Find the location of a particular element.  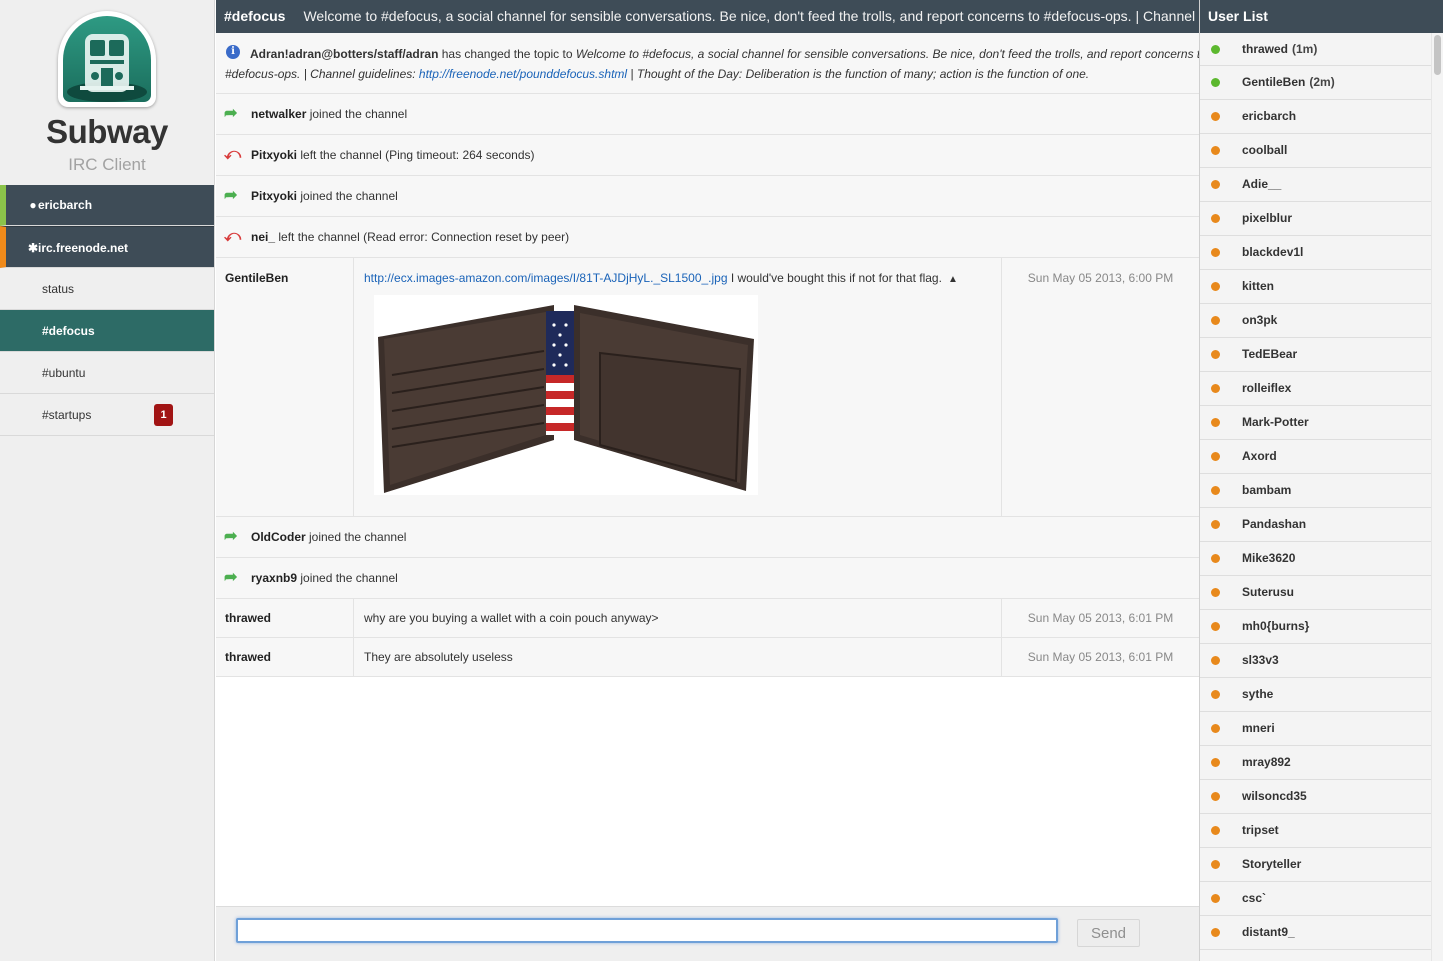

sidebar-user-label: ericbarch is located at coordinates (65, 205).